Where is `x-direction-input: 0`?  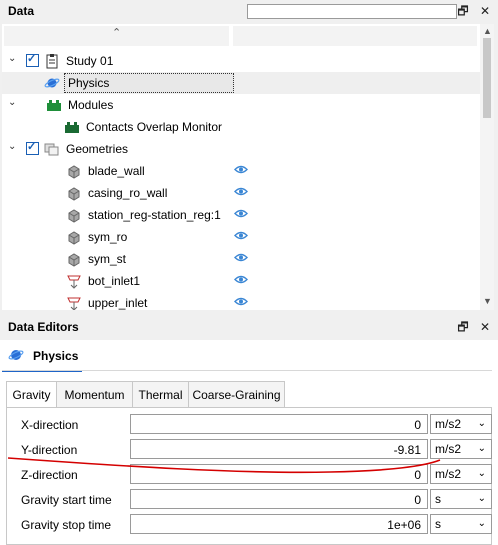 x-direction-input: 0 is located at coordinates (279, 424).